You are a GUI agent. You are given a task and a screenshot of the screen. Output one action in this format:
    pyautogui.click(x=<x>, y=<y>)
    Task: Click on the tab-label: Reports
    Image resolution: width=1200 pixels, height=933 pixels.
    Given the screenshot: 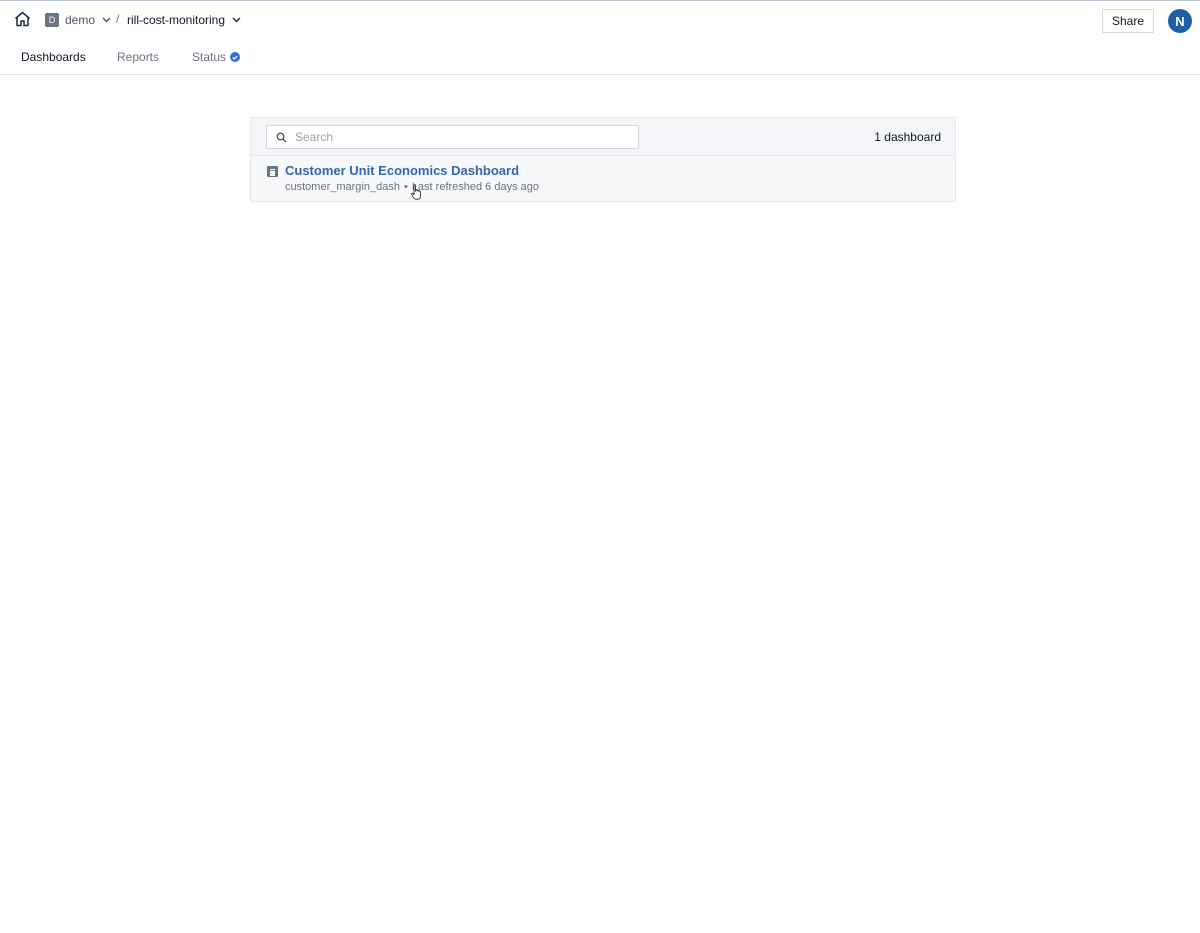 What is the action you would take?
    pyautogui.click(x=138, y=57)
    